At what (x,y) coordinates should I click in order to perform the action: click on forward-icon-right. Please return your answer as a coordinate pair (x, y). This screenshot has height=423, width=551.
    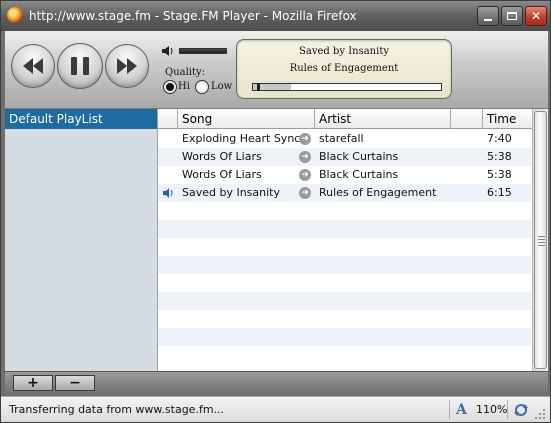
    Looking at the image, I should click on (132, 66).